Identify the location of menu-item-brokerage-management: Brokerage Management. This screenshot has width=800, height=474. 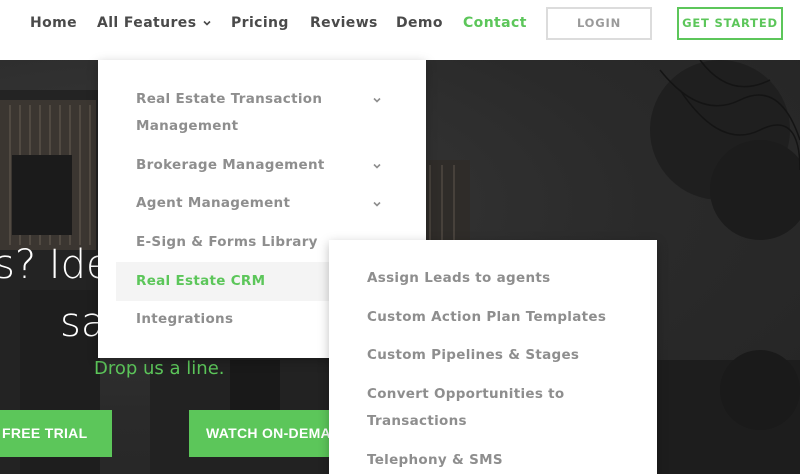
(230, 165).